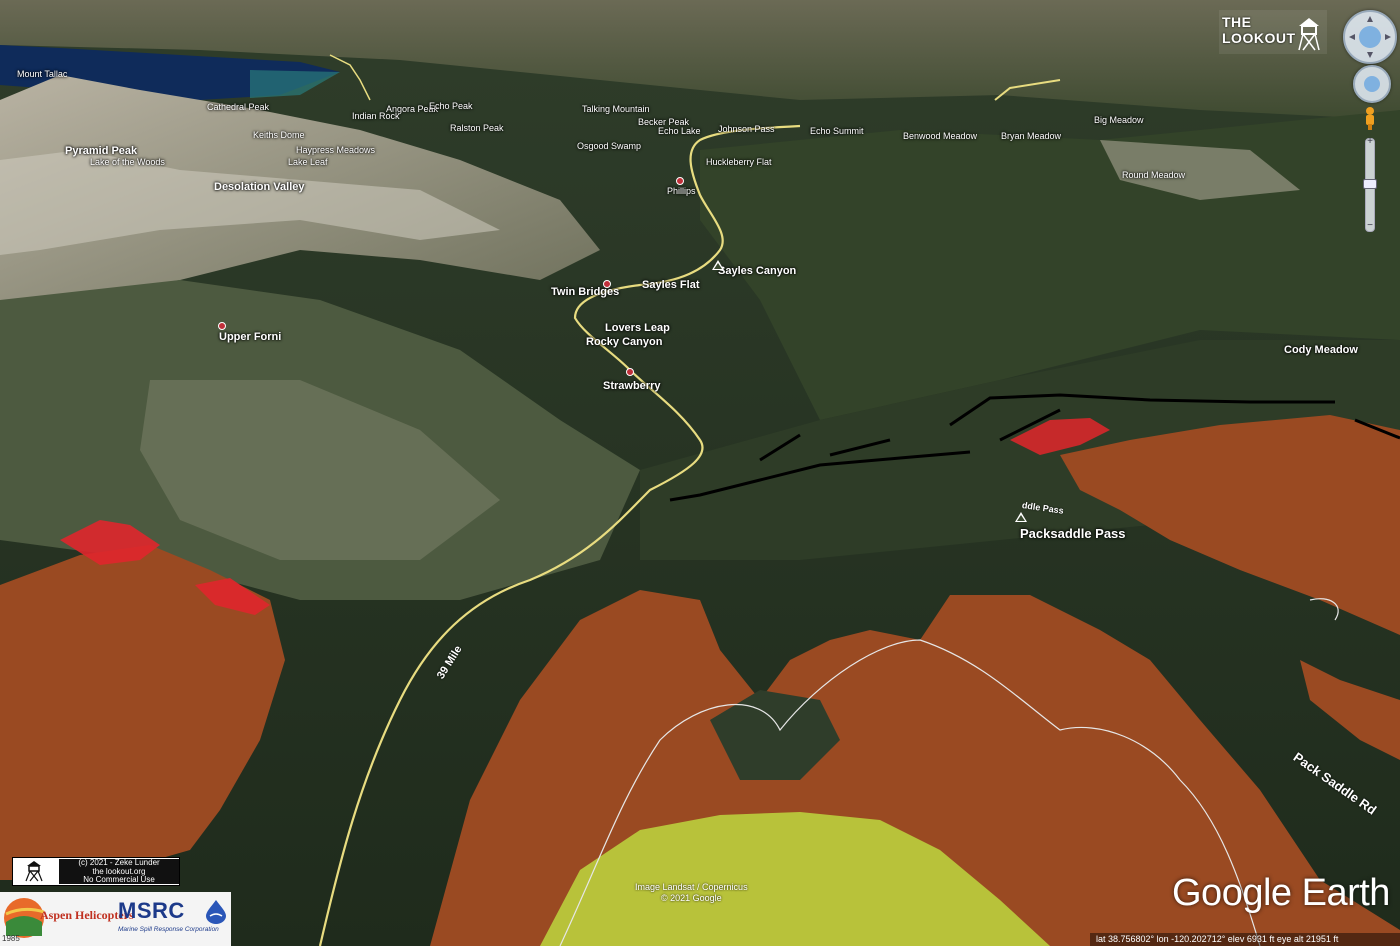 This screenshot has width=1400, height=946. What do you see at coordinates (279, 135) in the screenshot?
I see `label-keiths-dome: Keiths Dome` at bounding box center [279, 135].